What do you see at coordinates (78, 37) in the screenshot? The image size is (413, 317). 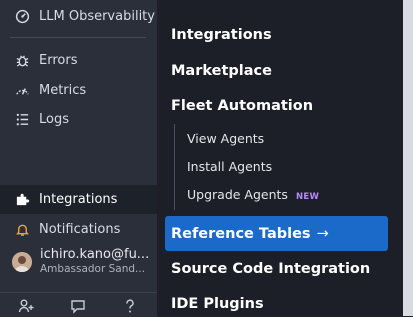 I see `sidebar-divider` at bounding box center [78, 37].